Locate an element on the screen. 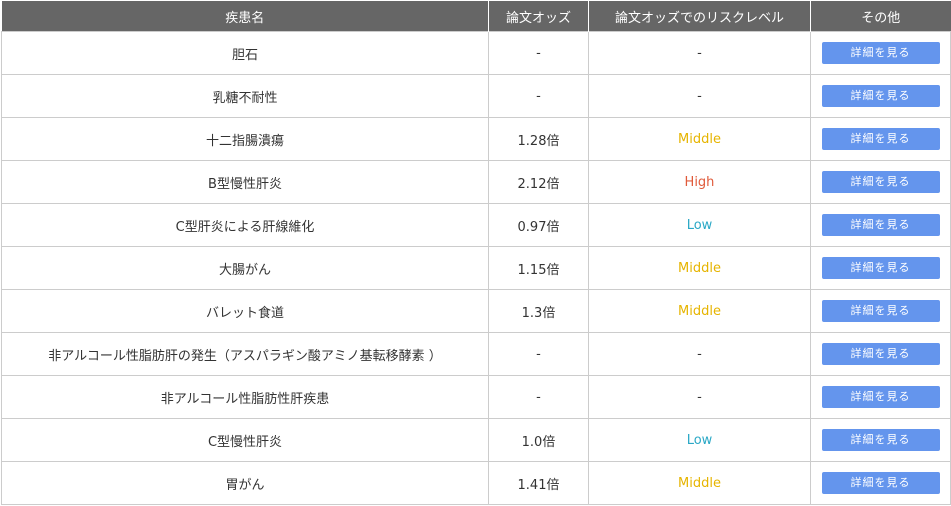  disease-name: 胃がん is located at coordinates (245, 483).